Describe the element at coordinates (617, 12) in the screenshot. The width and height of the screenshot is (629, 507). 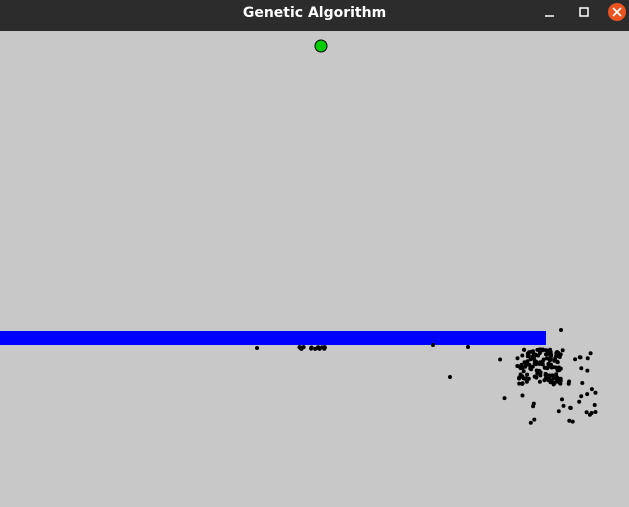
I see `close-icon` at that location.